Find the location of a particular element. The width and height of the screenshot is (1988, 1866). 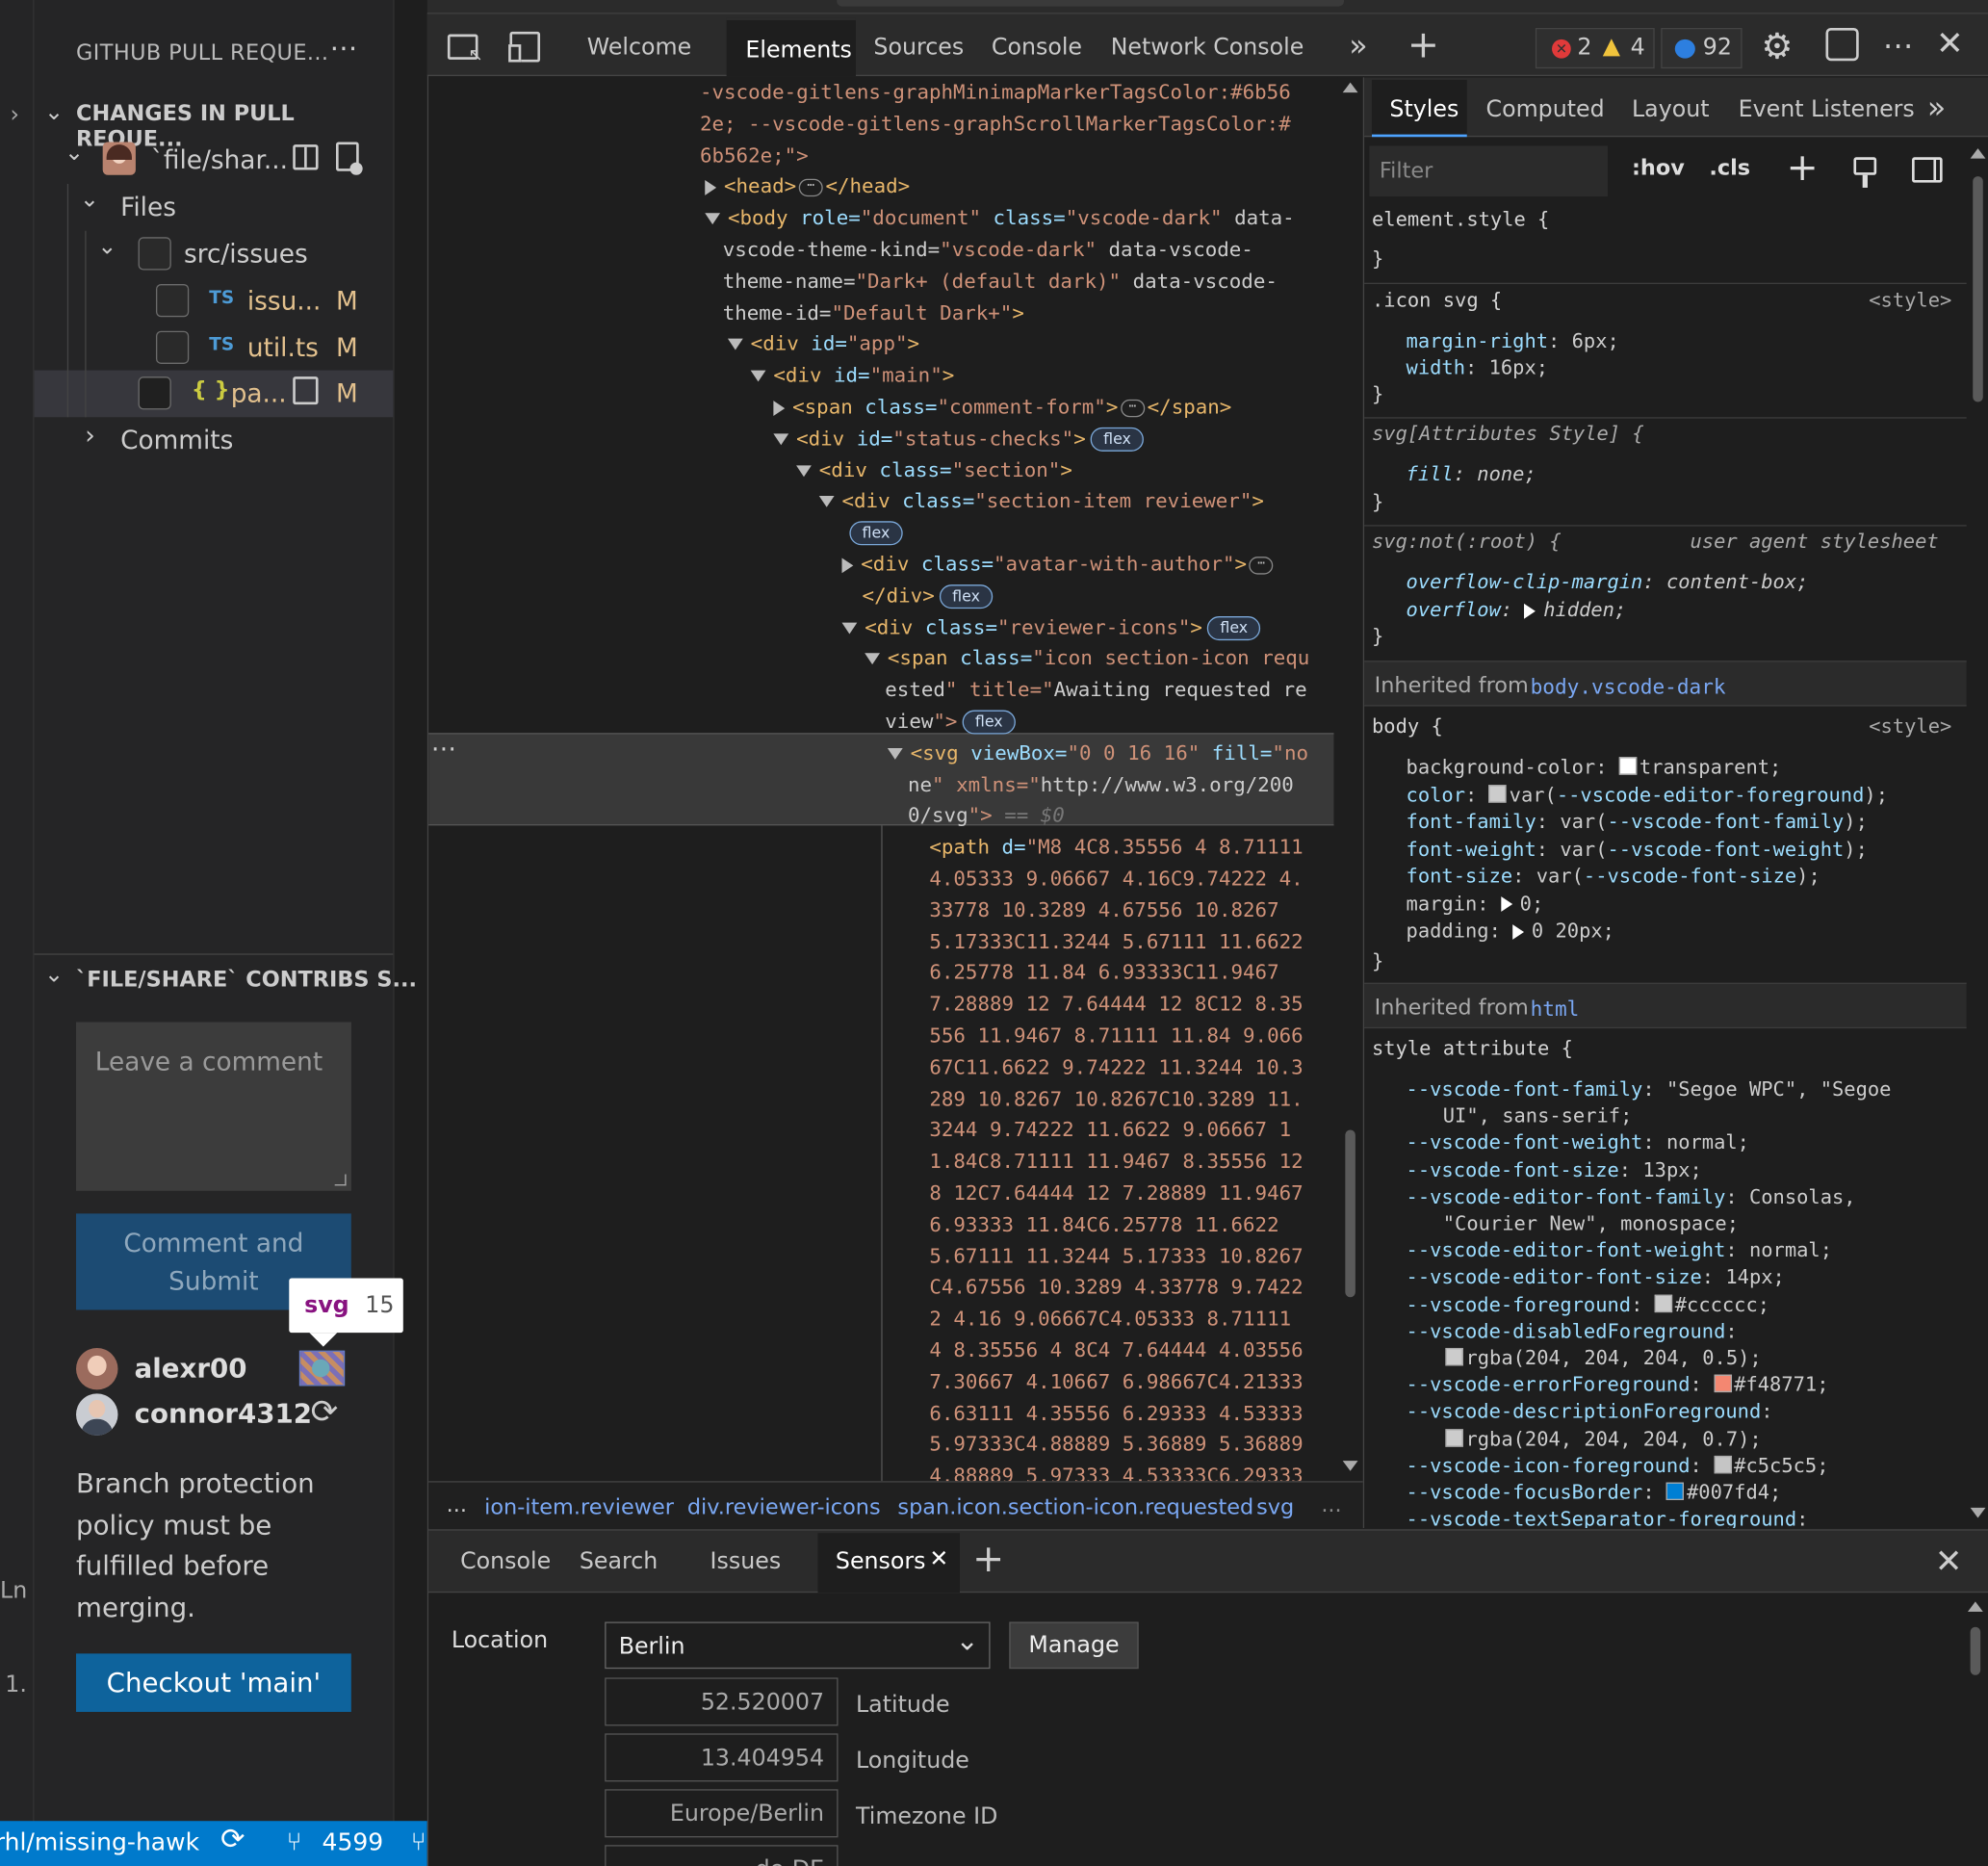

hov-toggle: :hov is located at coordinates (1659, 169).